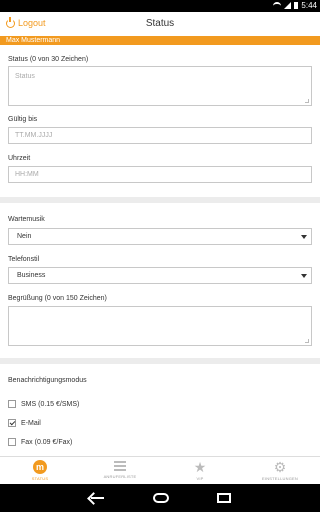  I want to click on fax-checkbox, so click(12, 442).